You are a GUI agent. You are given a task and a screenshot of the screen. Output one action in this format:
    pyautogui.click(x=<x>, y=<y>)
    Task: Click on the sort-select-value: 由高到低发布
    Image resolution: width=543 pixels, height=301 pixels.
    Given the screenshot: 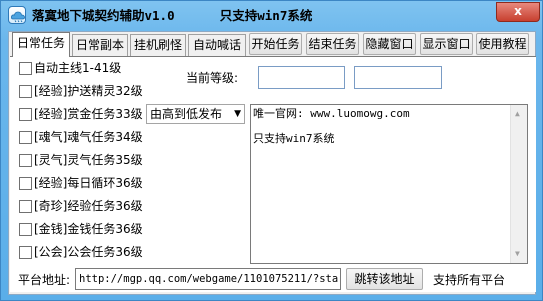 What is the action you would take?
    pyautogui.click(x=186, y=114)
    